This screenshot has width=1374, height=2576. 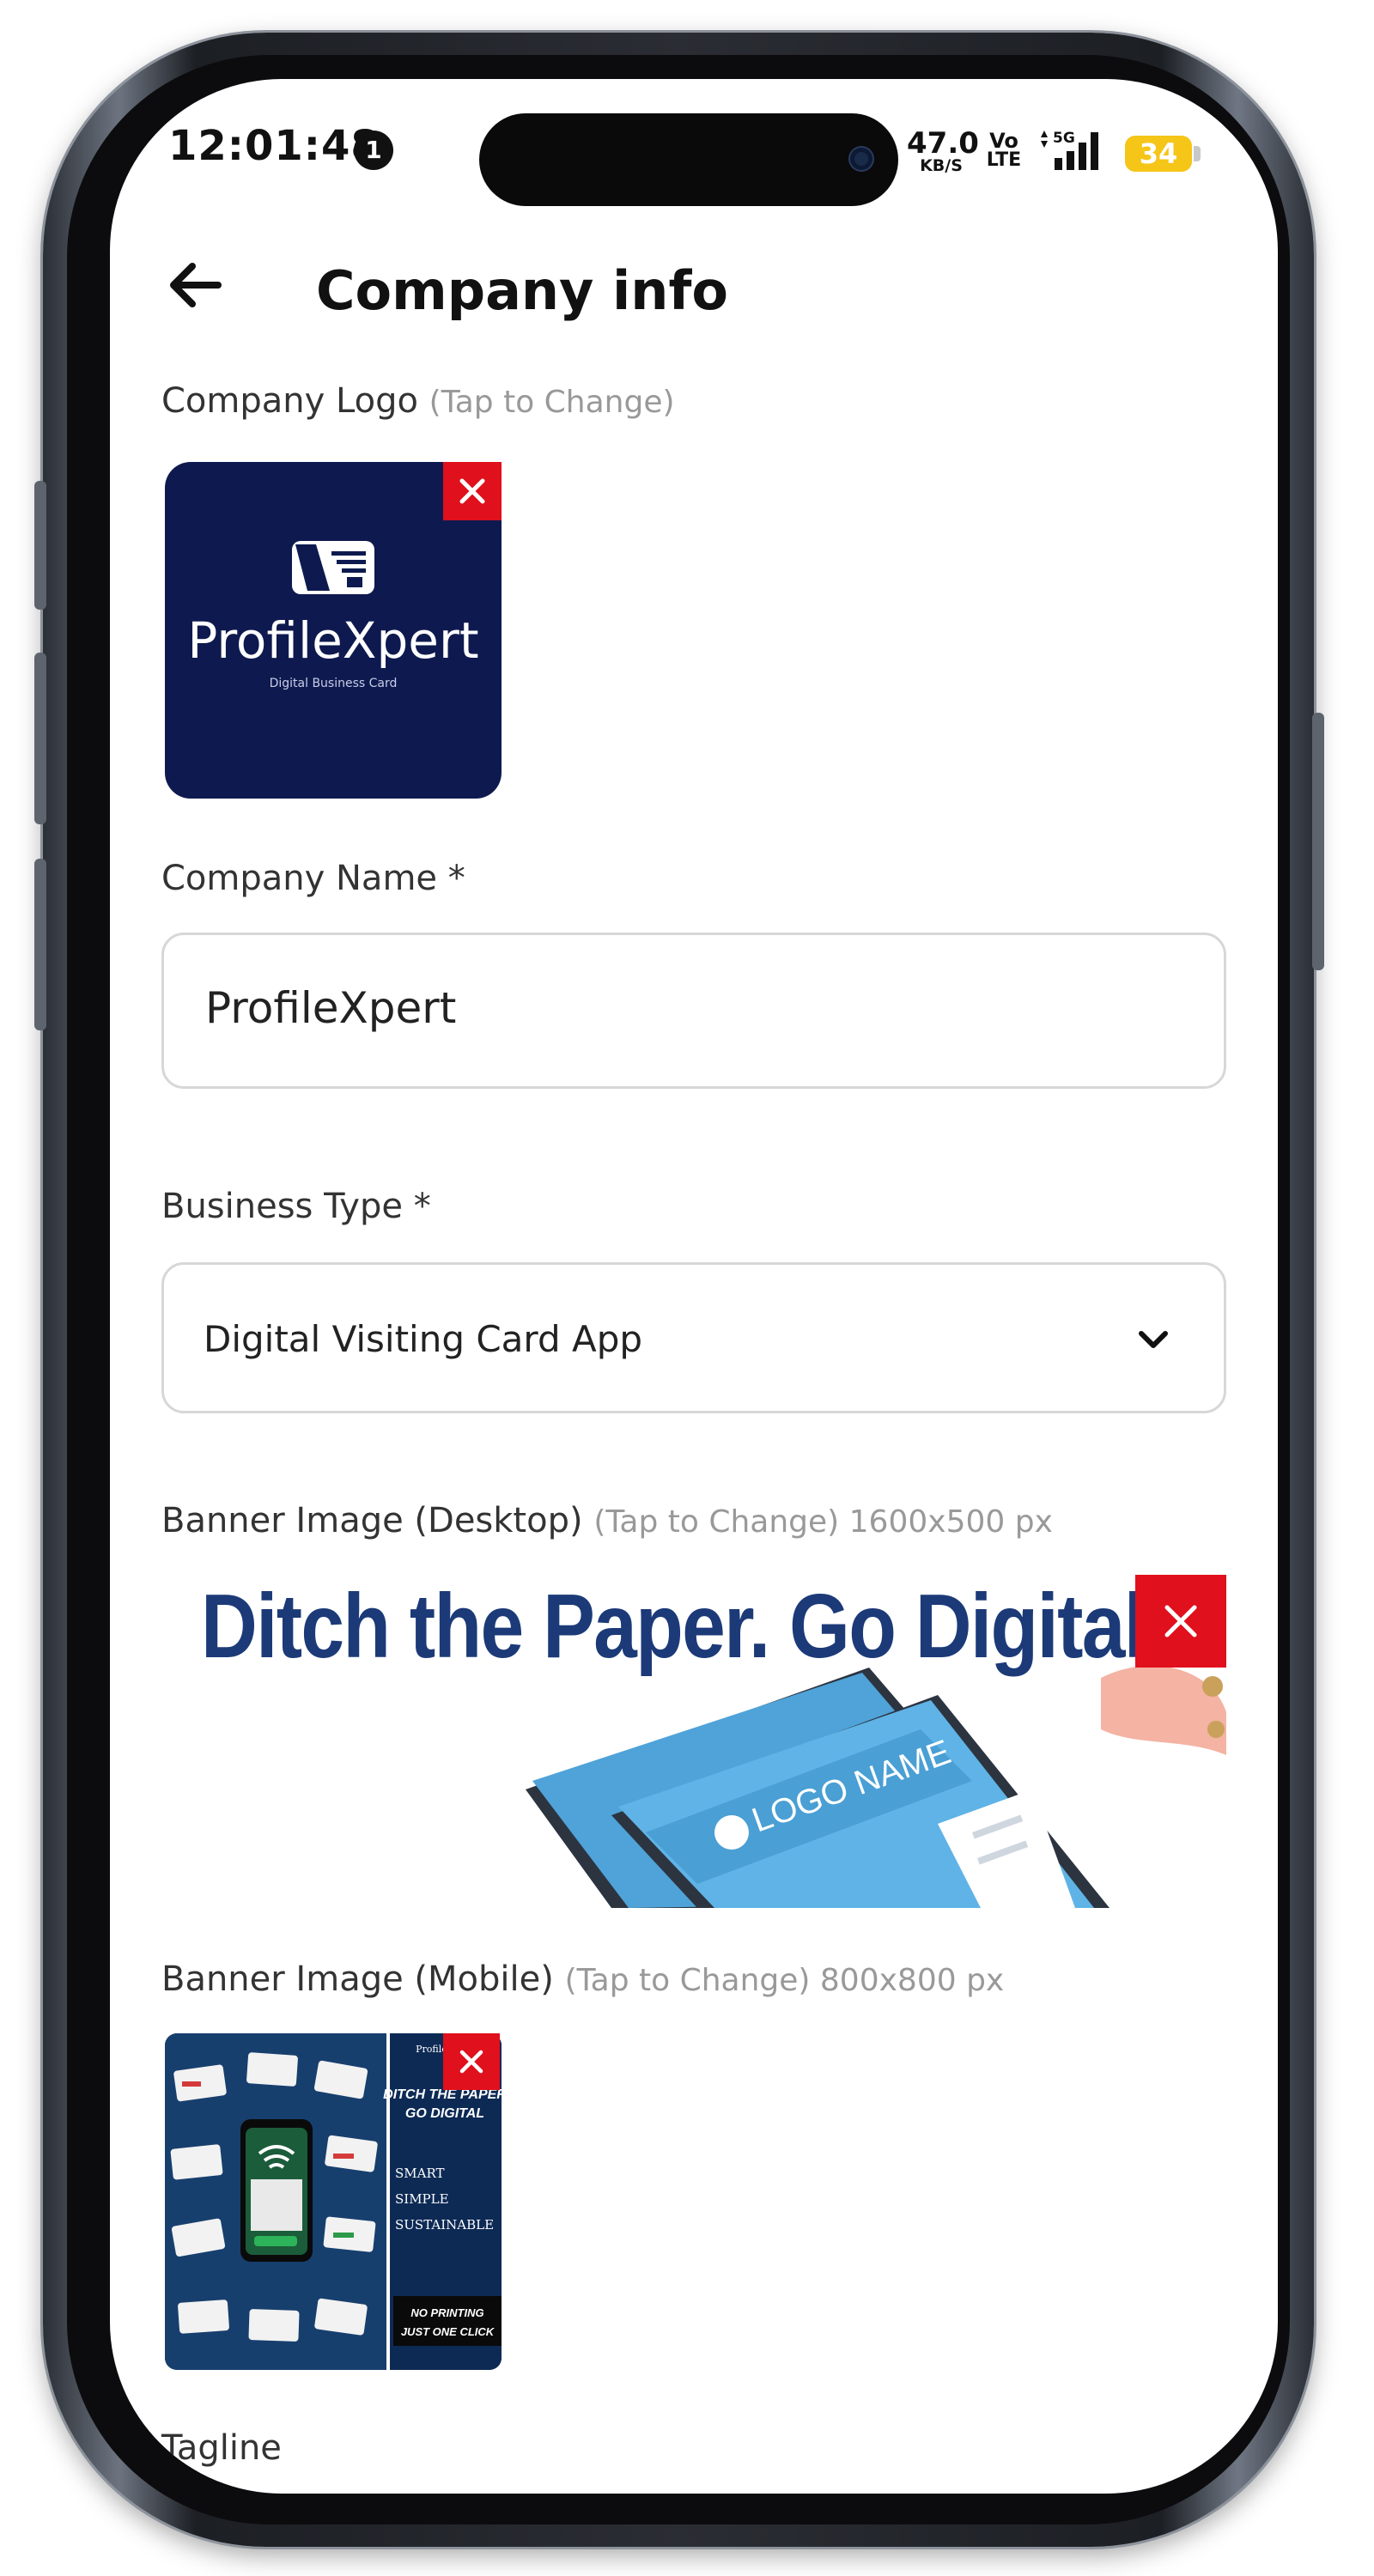 What do you see at coordinates (331, 1008) in the screenshot?
I see `company-name-value: ProfileXpert` at bounding box center [331, 1008].